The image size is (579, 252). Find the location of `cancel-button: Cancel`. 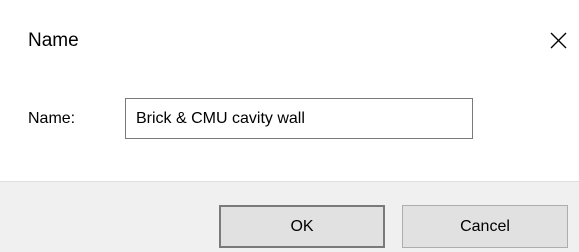

cancel-button: Cancel is located at coordinates (485, 226).